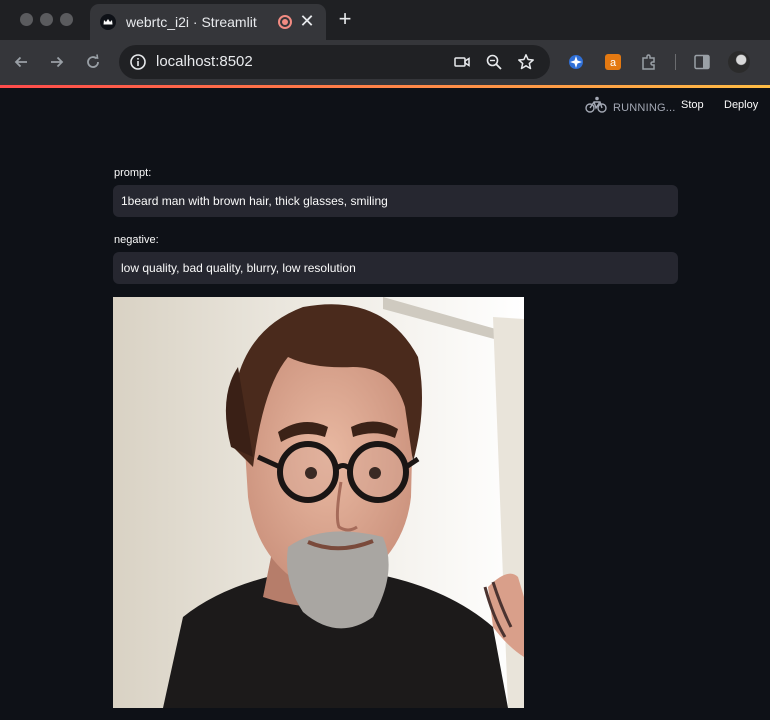 This screenshot has width=770, height=720. What do you see at coordinates (692, 105) in the screenshot?
I see `stop-button: Stop` at bounding box center [692, 105].